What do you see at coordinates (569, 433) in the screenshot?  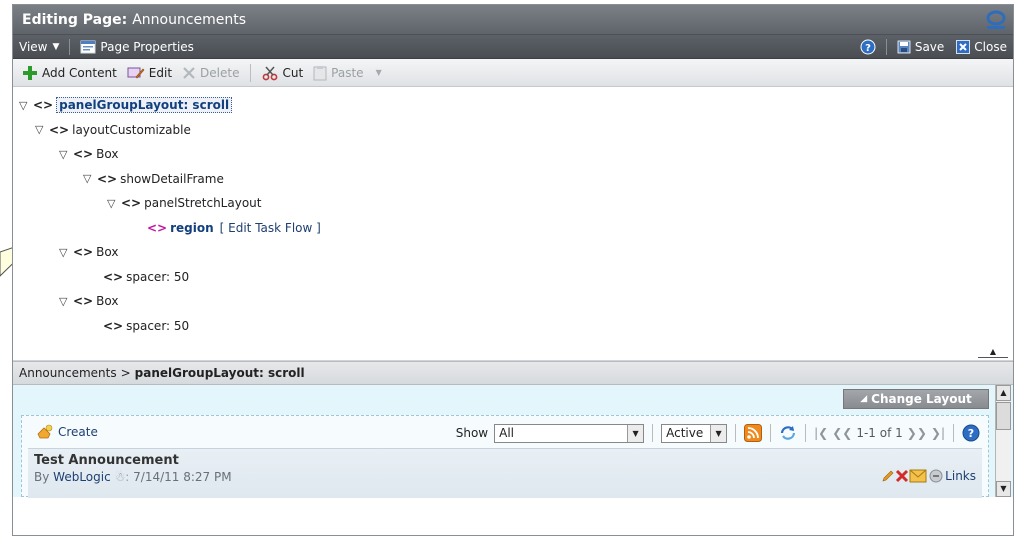 I see `show-select: All ▼` at bounding box center [569, 433].